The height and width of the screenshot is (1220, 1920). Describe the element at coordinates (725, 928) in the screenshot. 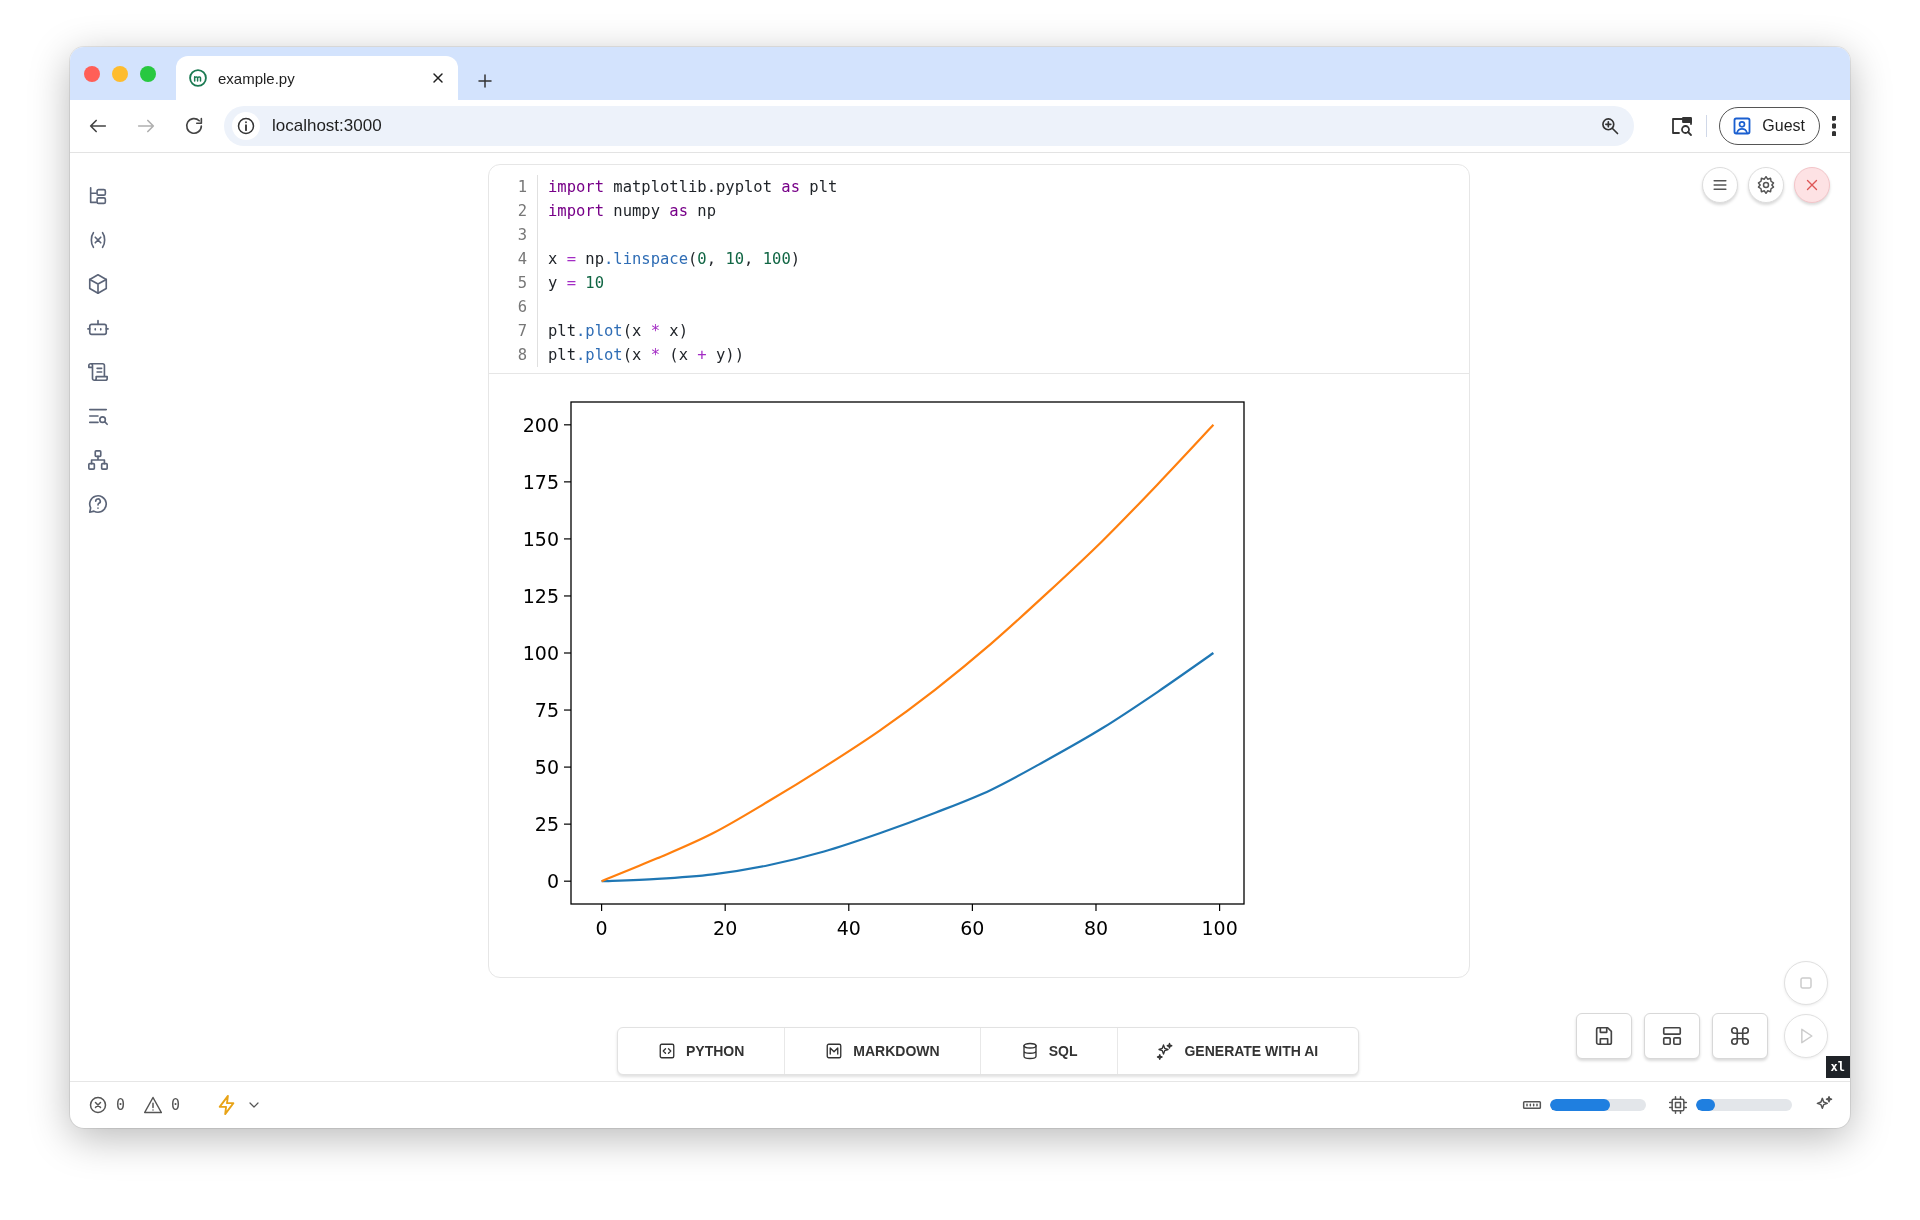

I see `x-tick-label: 20` at that location.